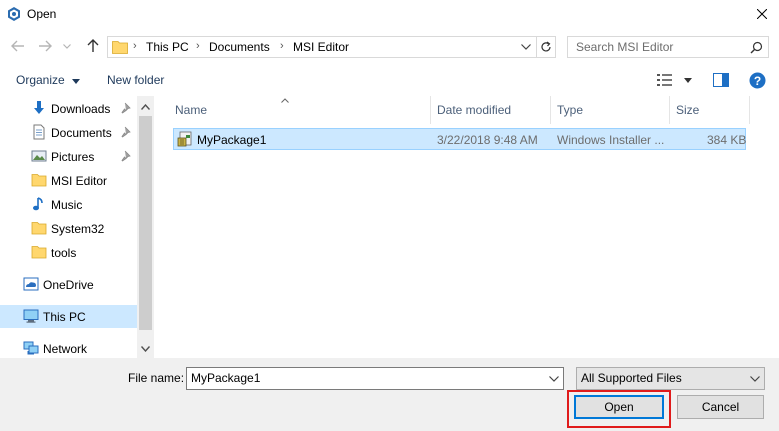  I want to click on forward-arrow-icon, so click(45, 46).